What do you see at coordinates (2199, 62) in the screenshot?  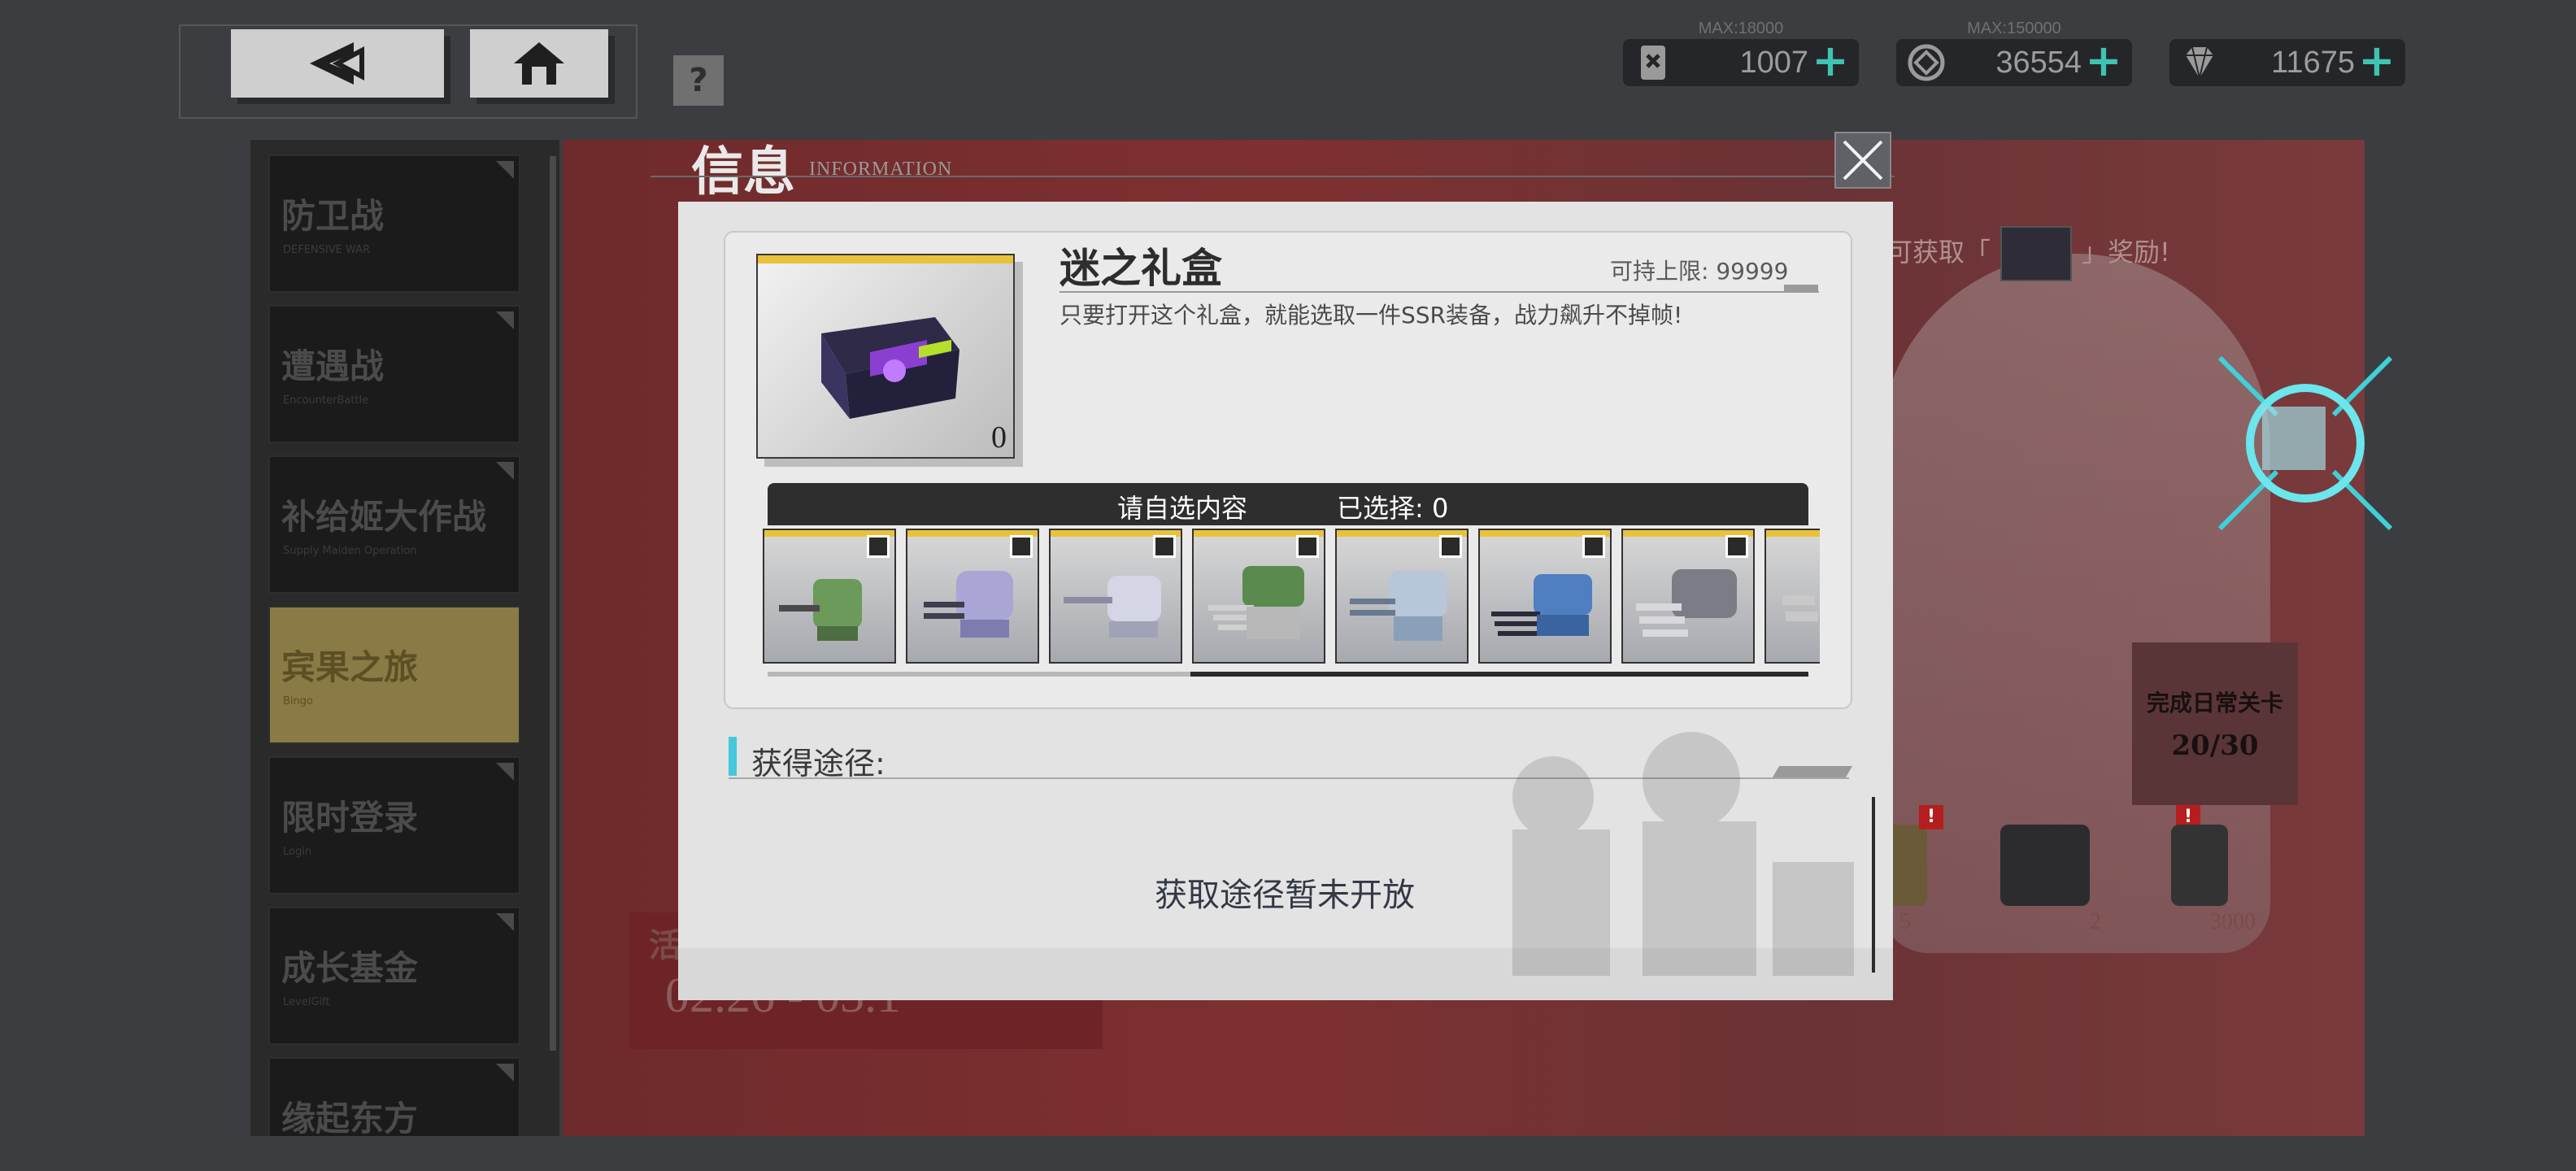 I see `gem-icon` at bounding box center [2199, 62].